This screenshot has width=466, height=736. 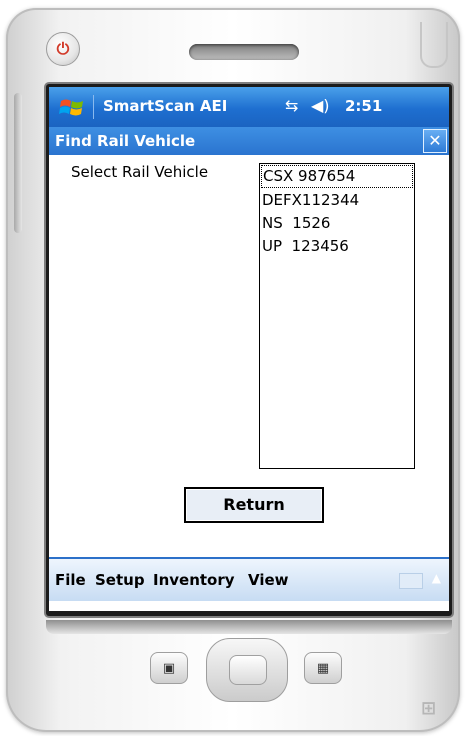 I want to click on dialog-titlebar: Find Rail Vehicle ✕, so click(x=249, y=141).